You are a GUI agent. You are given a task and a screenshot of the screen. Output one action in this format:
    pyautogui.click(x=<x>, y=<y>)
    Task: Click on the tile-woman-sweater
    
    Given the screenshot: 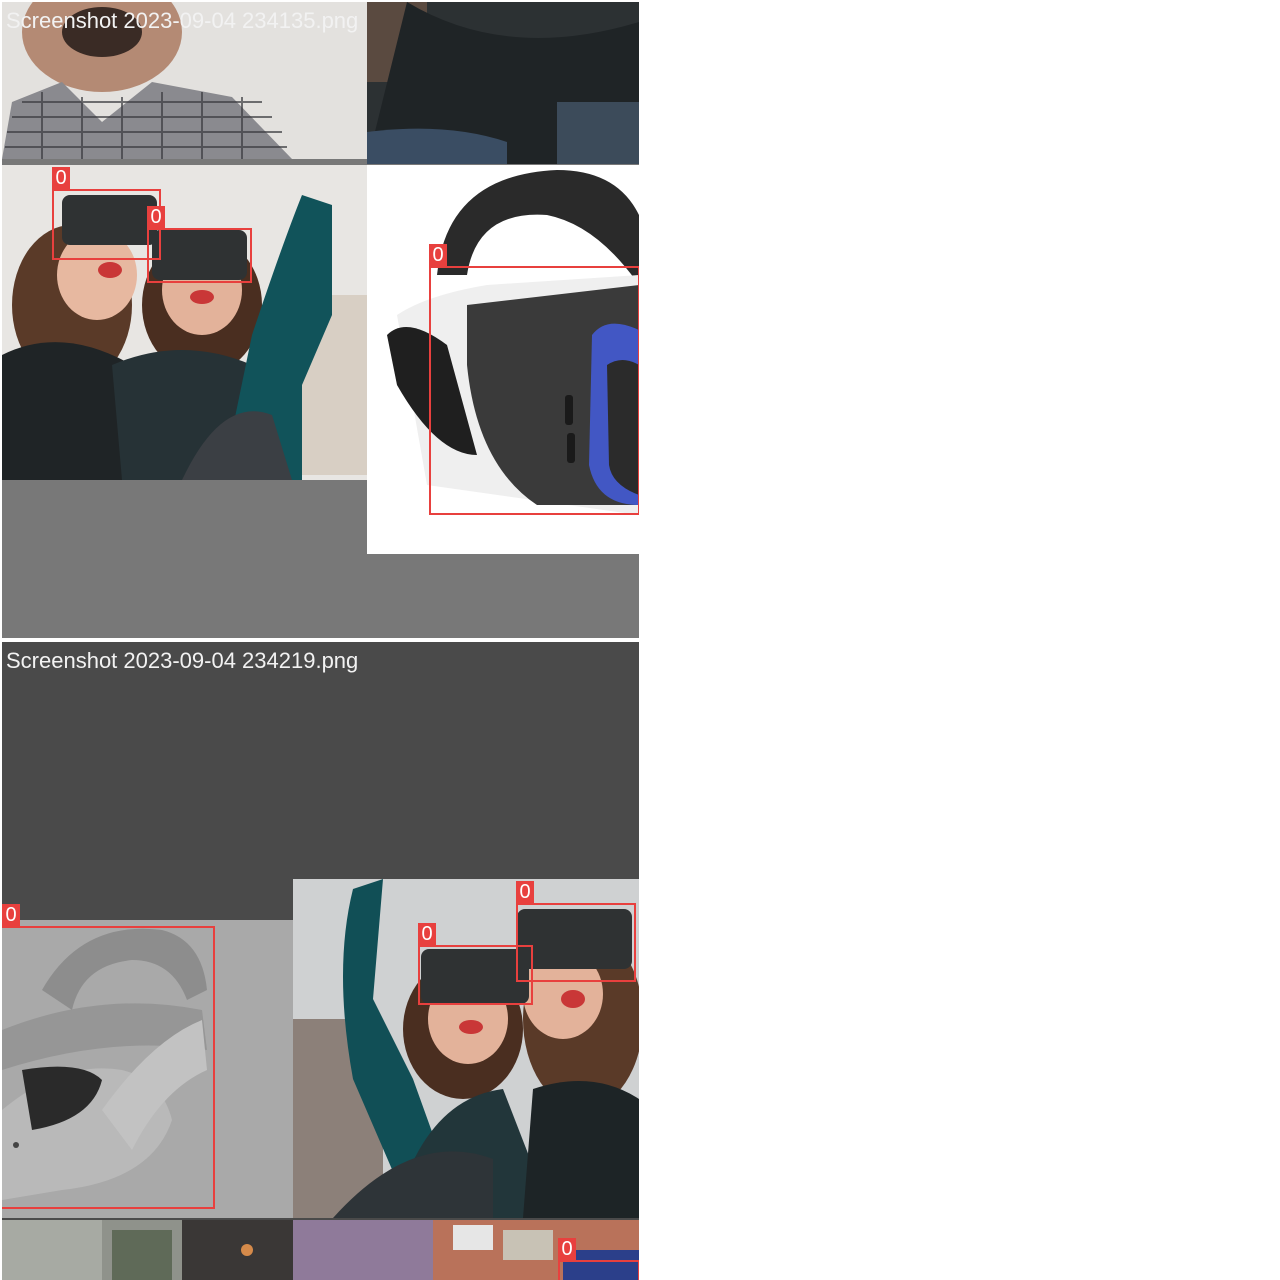 What is the action you would take?
    pyautogui.click(x=503, y=83)
    